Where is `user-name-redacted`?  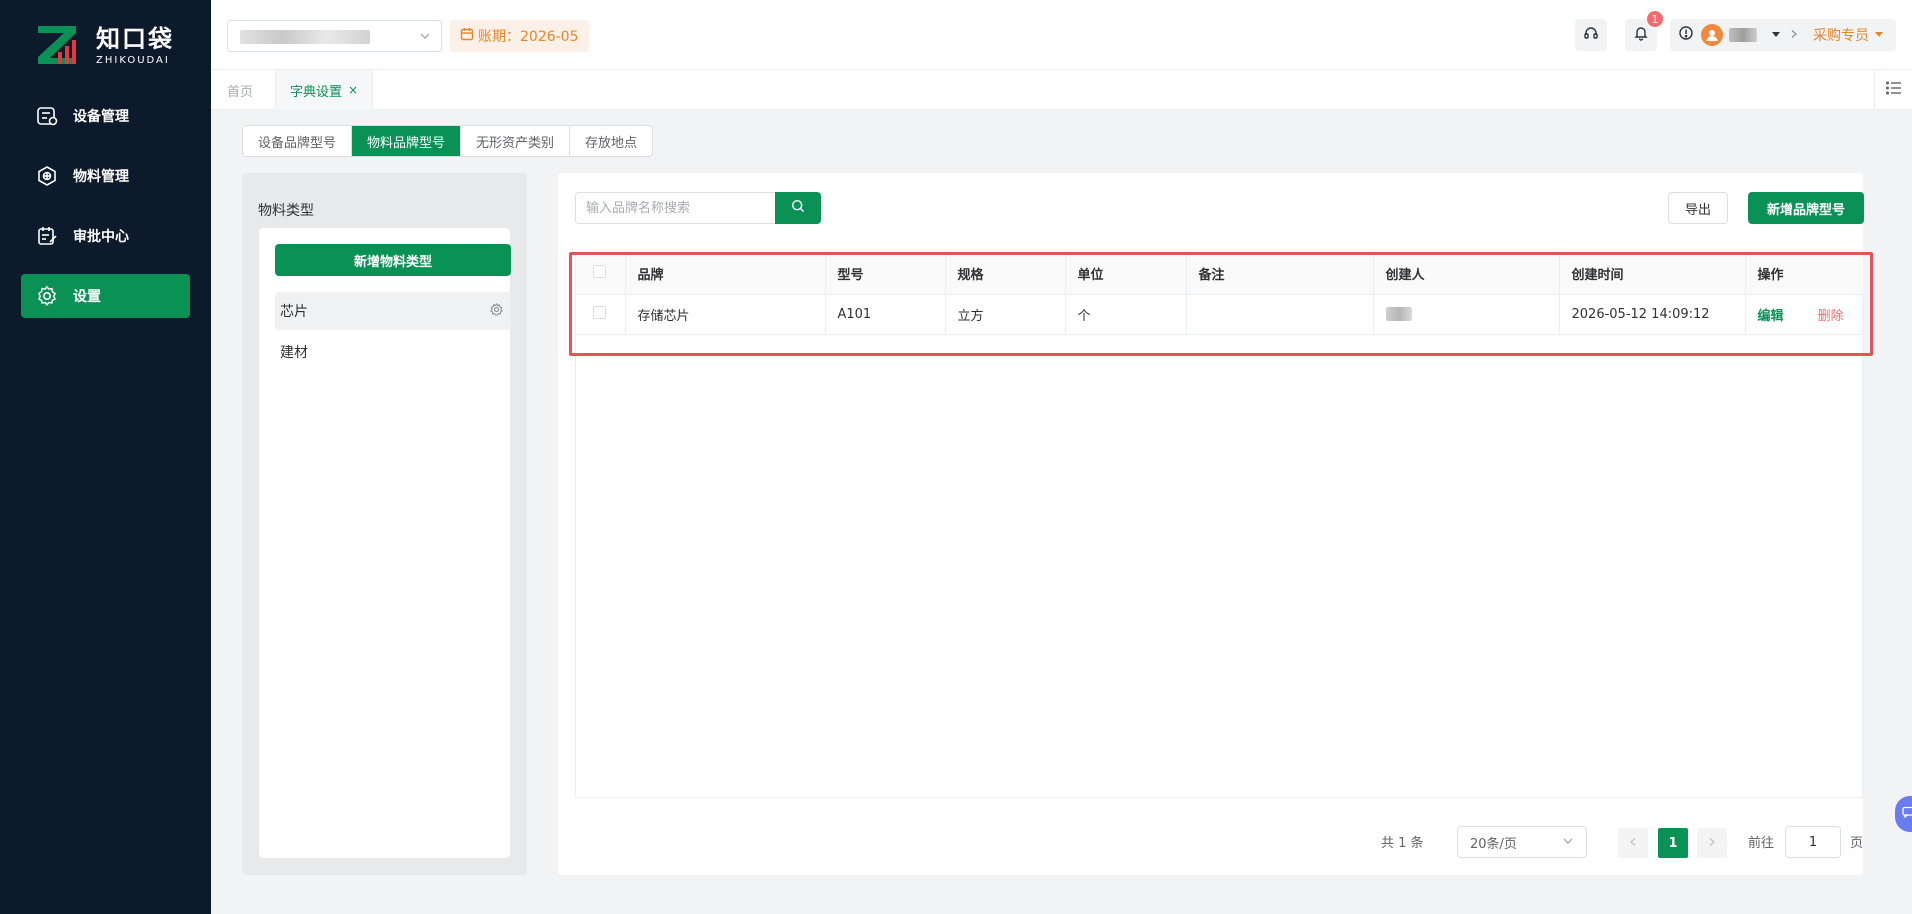 user-name-redacted is located at coordinates (1743, 35).